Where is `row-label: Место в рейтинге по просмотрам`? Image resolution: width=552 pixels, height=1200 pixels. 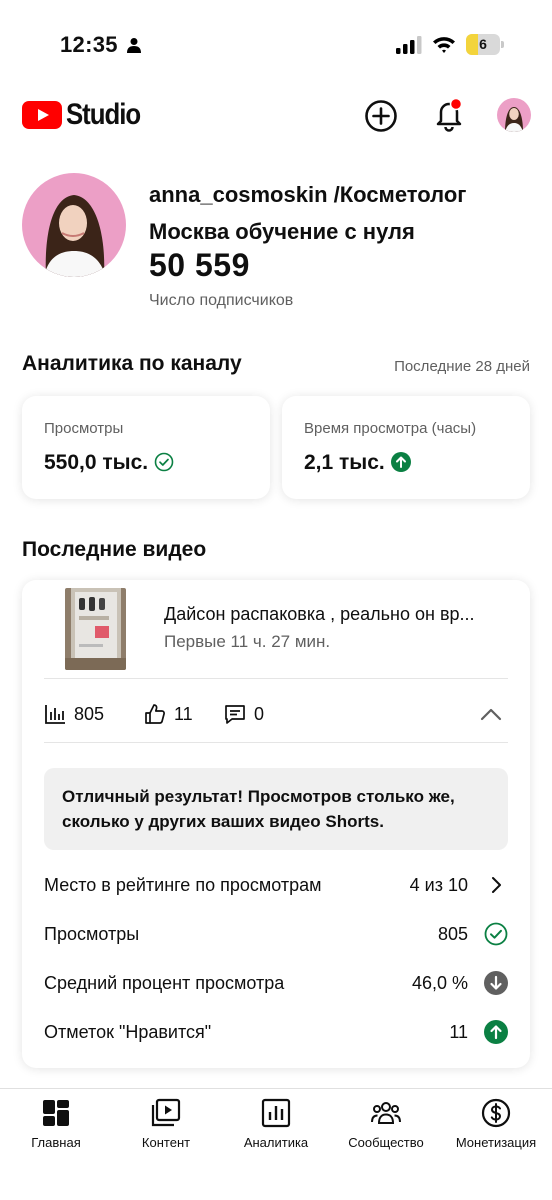 row-label: Место в рейтинге по просмотрам is located at coordinates (183, 885).